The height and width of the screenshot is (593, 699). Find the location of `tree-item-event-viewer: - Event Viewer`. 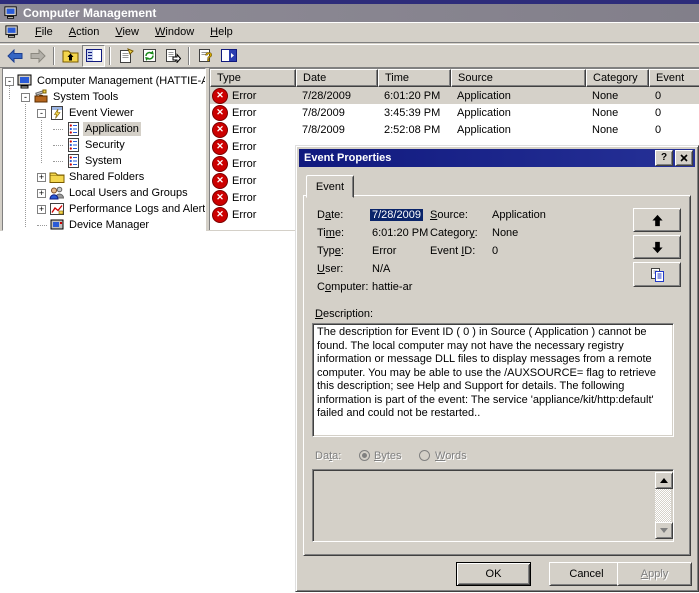

tree-item-event-viewer: - Event Viewer is located at coordinates (104, 113).